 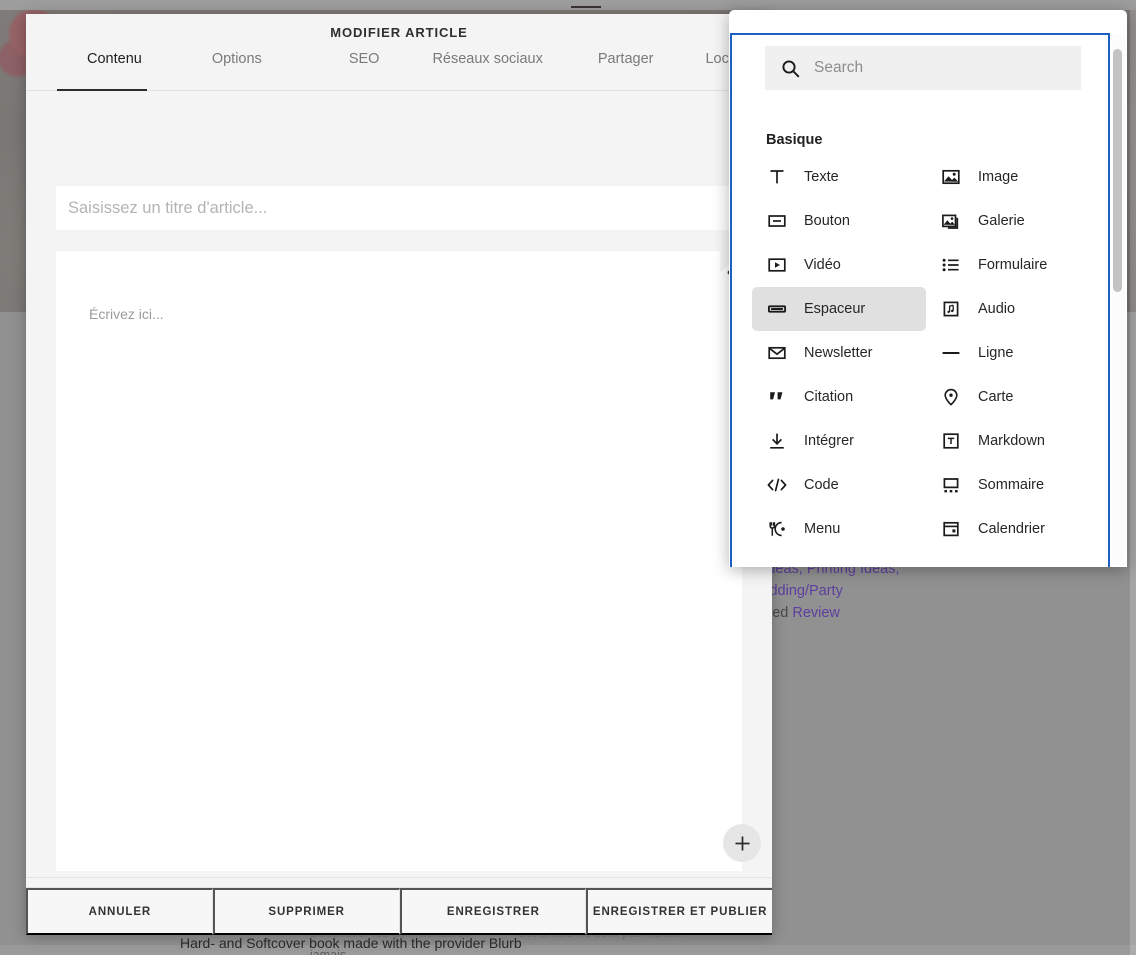 I want to click on block-label: Texte, so click(x=821, y=177).